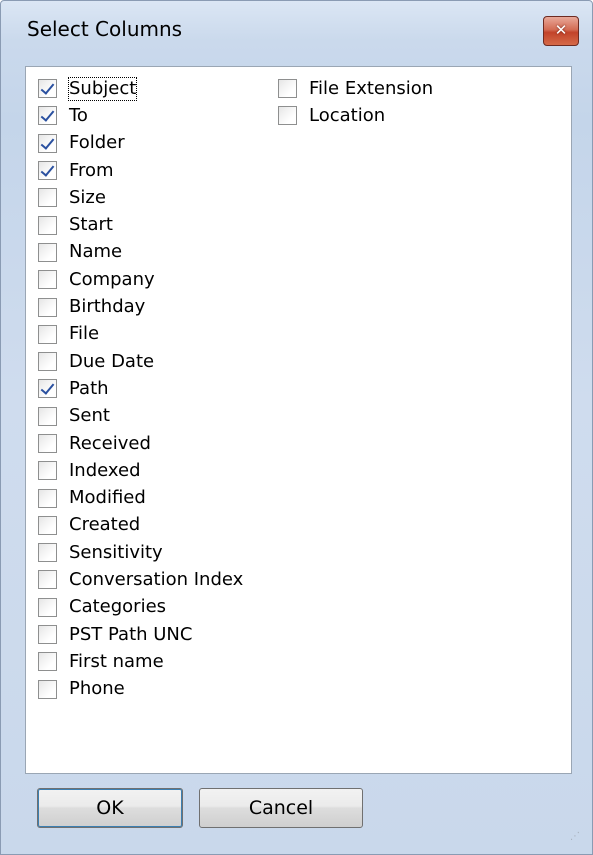  I want to click on column-option-label: Birthday, so click(107, 307).